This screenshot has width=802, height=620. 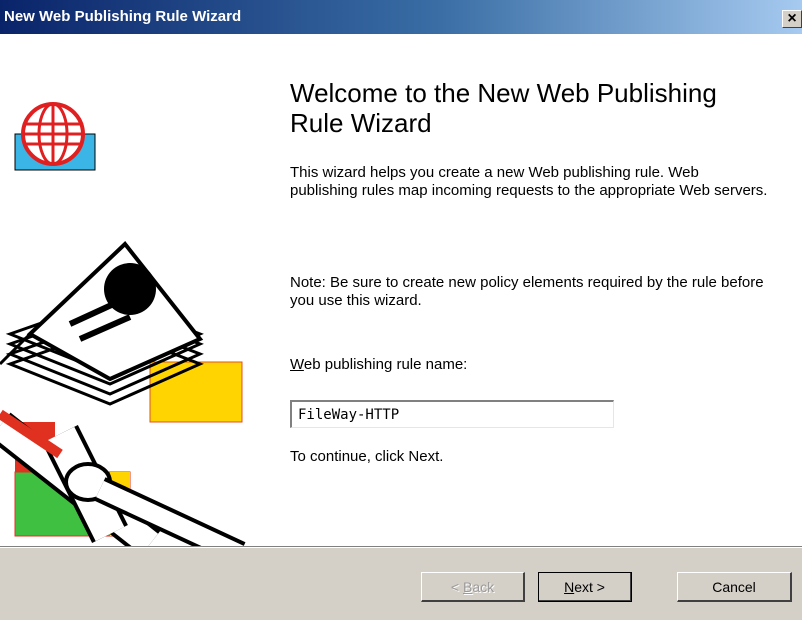 I want to click on close-icon: ×, so click(x=792, y=18).